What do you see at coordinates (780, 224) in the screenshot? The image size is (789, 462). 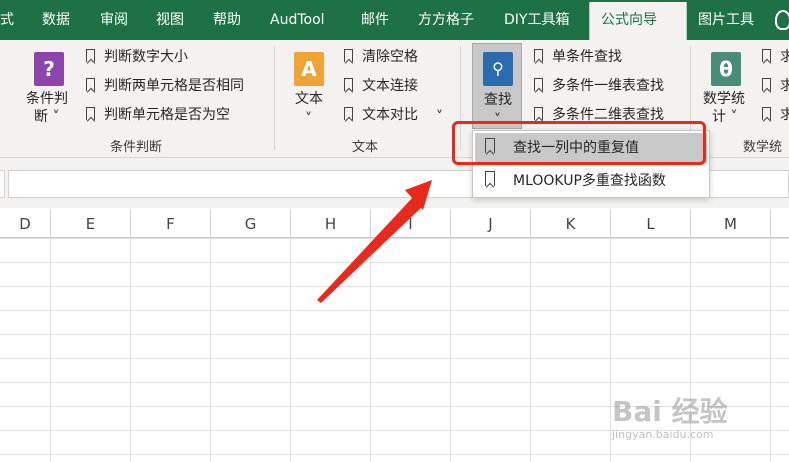 I see `column-header-n` at bounding box center [780, 224].